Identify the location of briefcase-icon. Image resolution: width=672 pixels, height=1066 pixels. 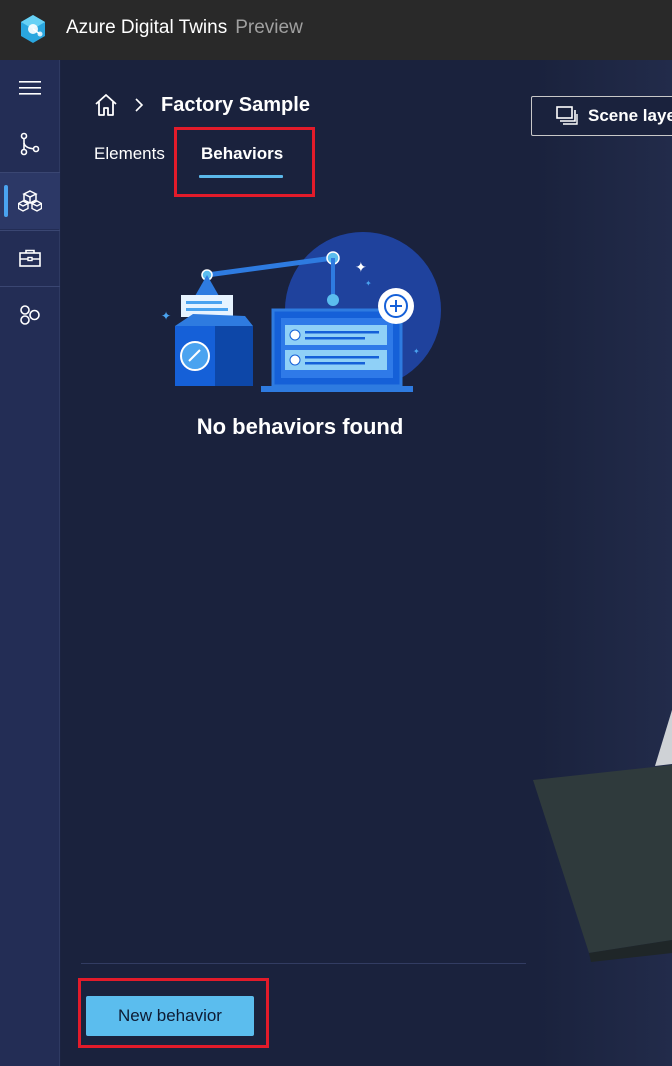
(30, 258).